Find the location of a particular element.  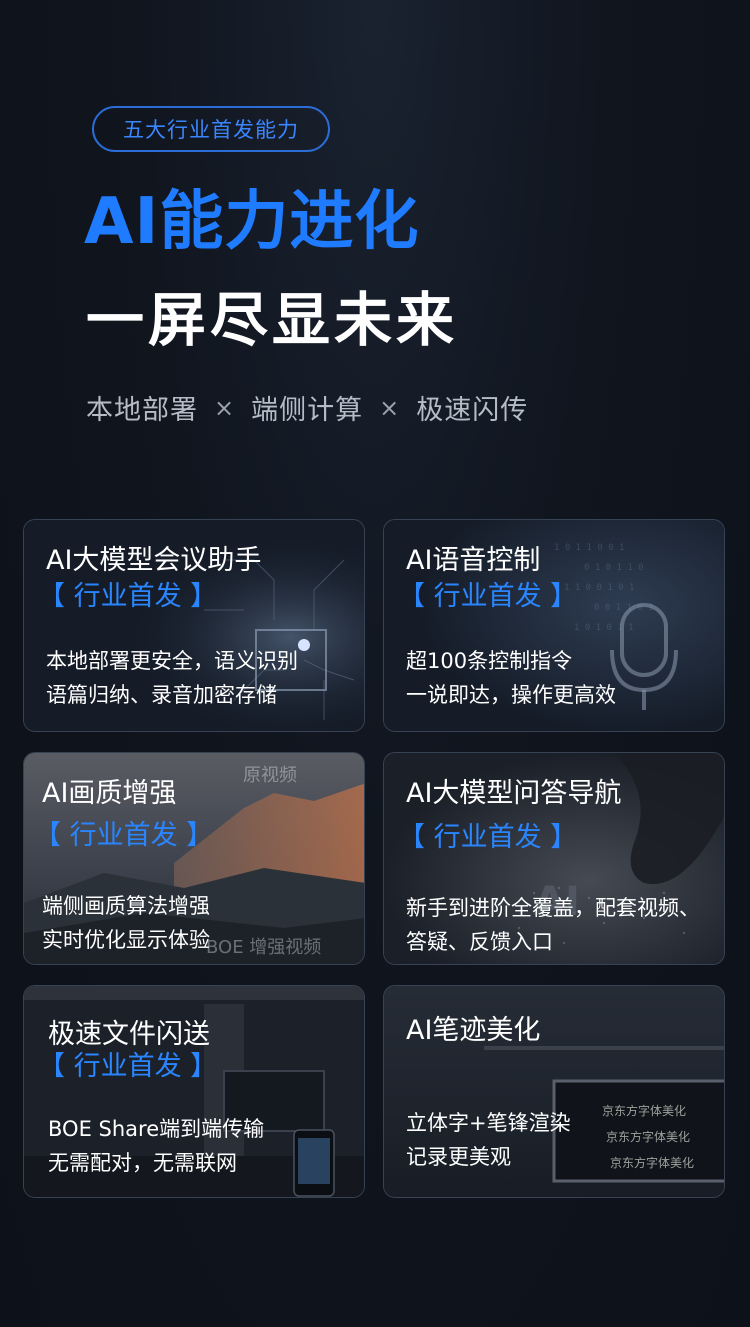

card-description: 新手到进阶全覆盖，配套视频、 答疑、反馈入口 is located at coordinates (553, 925).